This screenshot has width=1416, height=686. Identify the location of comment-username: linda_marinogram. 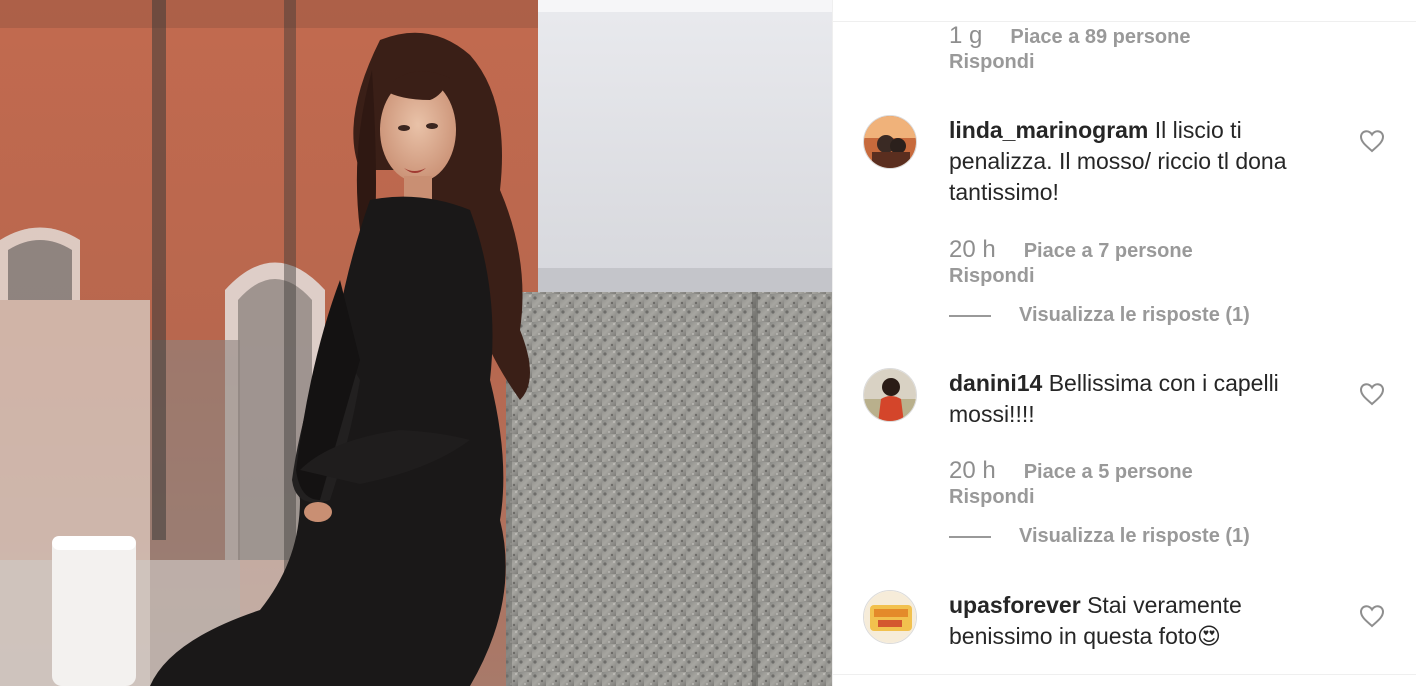
(1048, 130).